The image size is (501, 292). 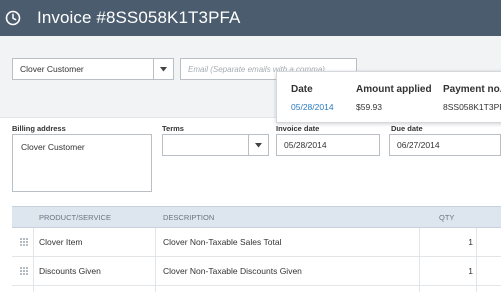 What do you see at coordinates (93, 69) in the screenshot?
I see `customer-select: Clover Customer` at bounding box center [93, 69].